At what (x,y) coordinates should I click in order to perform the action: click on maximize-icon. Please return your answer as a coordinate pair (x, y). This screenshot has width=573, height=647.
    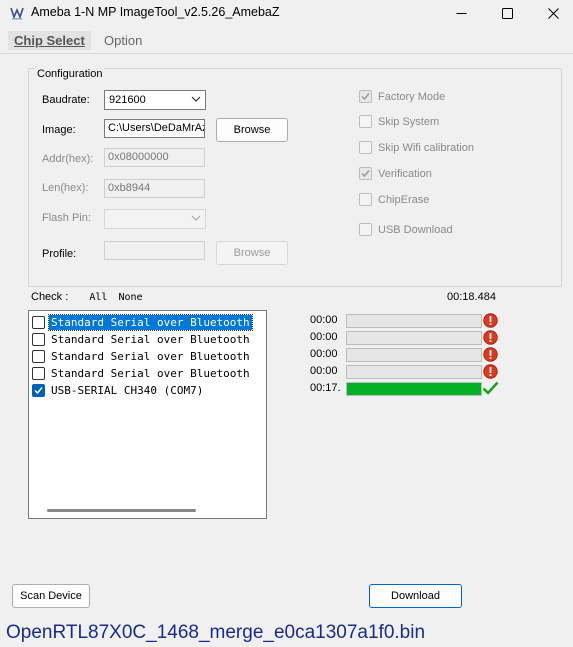
    Looking at the image, I should click on (507, 13).